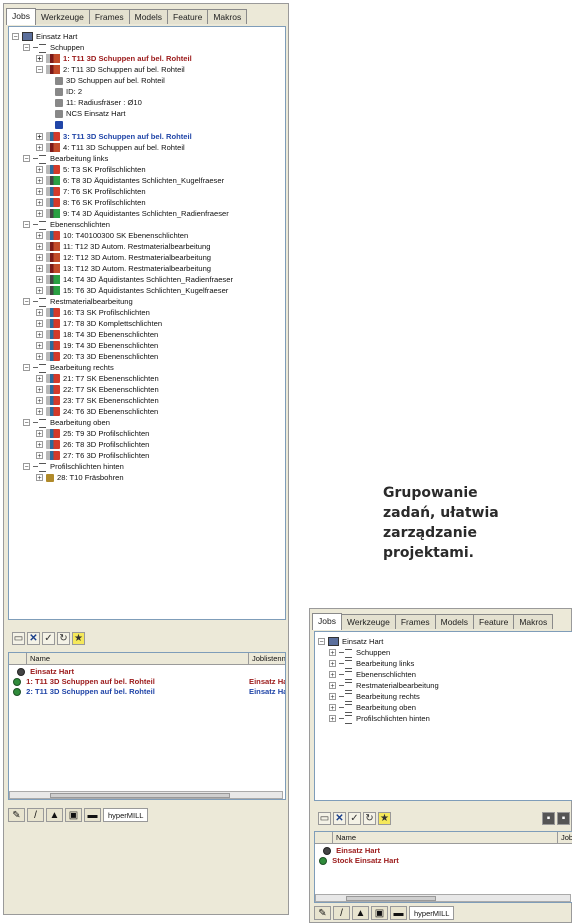 The width and height of the screenshot is (572, 923). Describe the element at coordinates (92, 433) in the screenshot. I see `tree-job-25: +25: T9 3D Profilschlichten` at that location.